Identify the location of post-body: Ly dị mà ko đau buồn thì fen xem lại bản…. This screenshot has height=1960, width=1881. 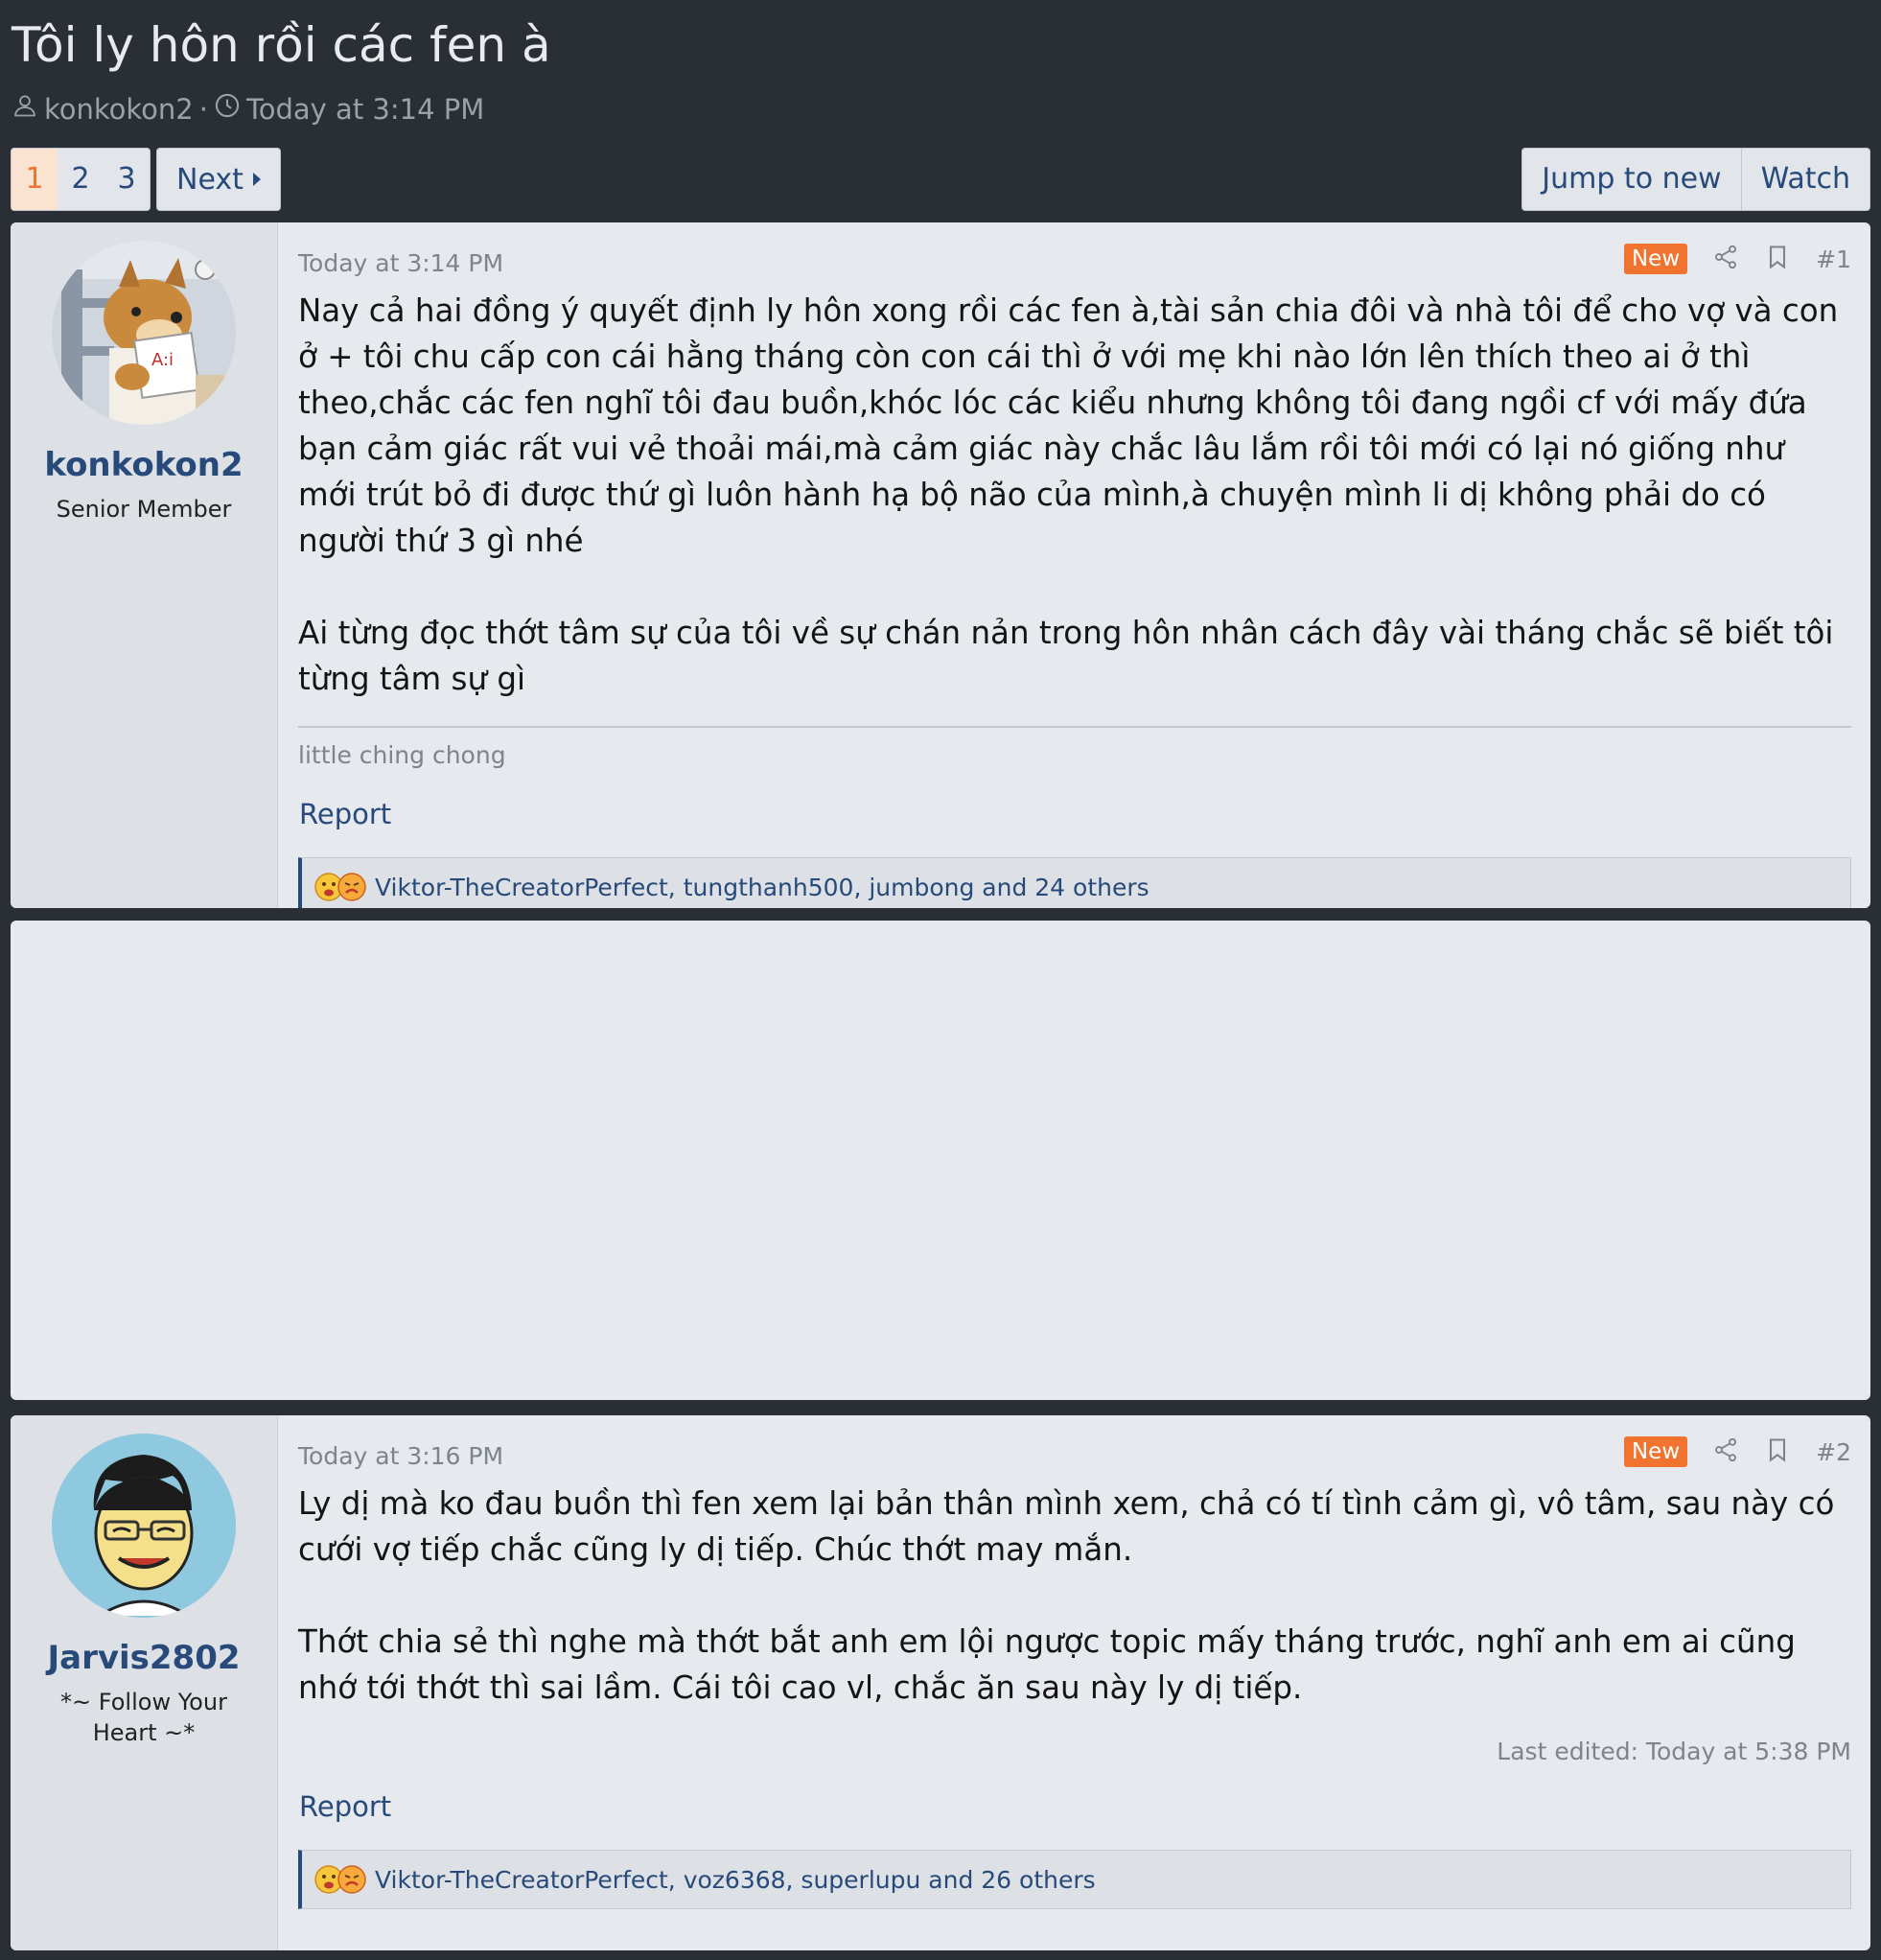
(1074, 1596).